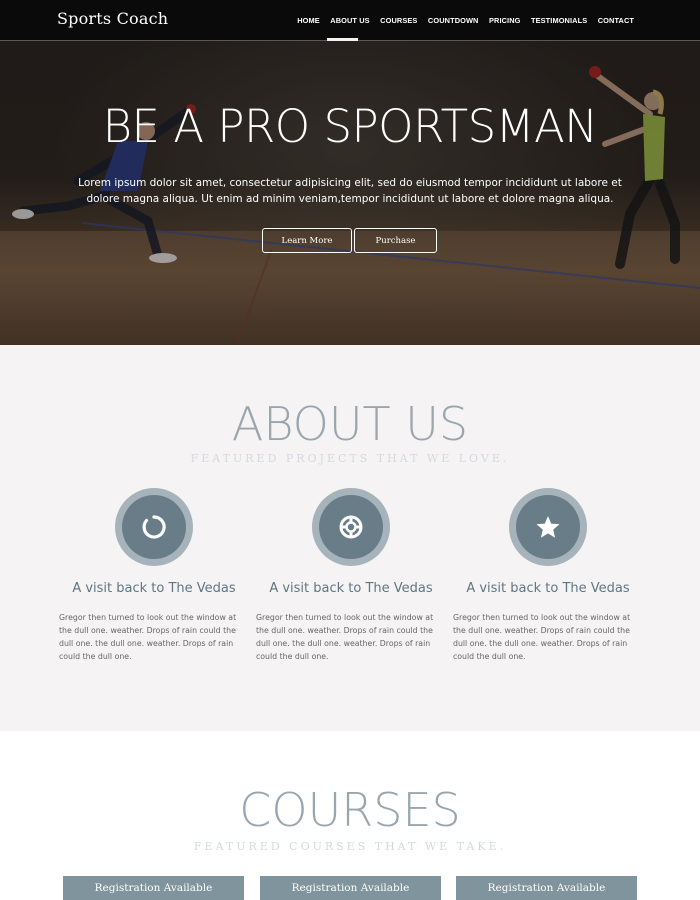  Describe the element at coordinates (308, 20) in the screenshot. I see `nav-item-home: HOME` at that location.